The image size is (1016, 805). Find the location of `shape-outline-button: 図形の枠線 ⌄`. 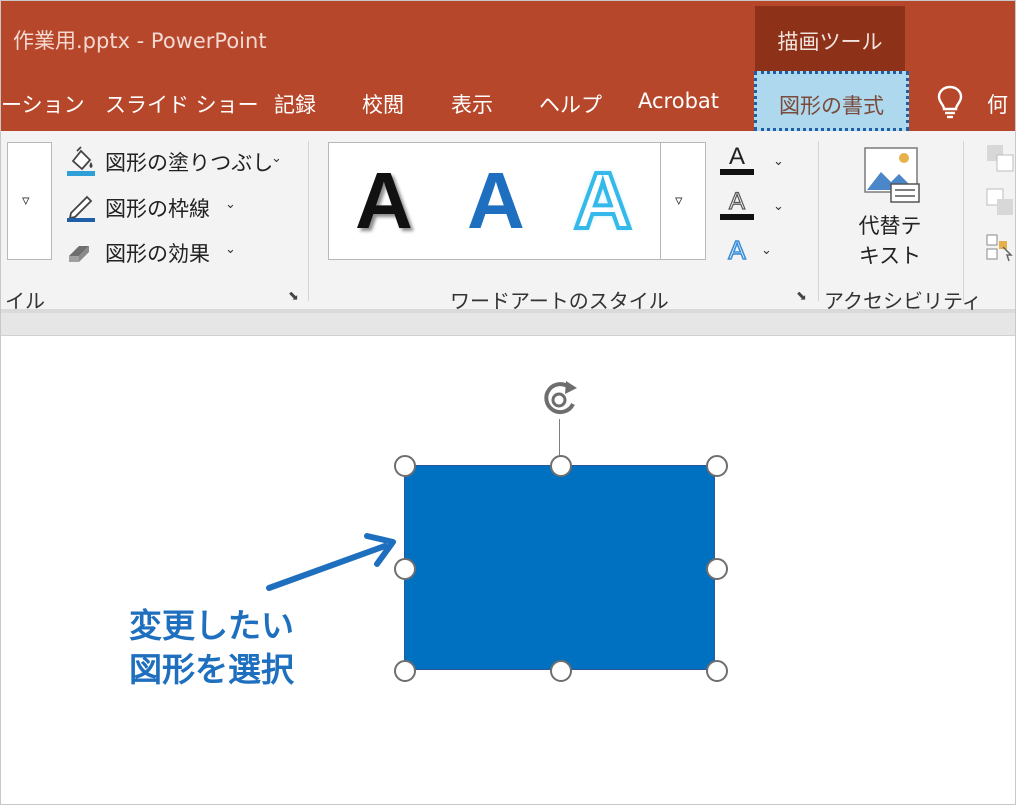

shape-outline-button: 図形の枠線 ⌄ is located at coordinates (153, 206).